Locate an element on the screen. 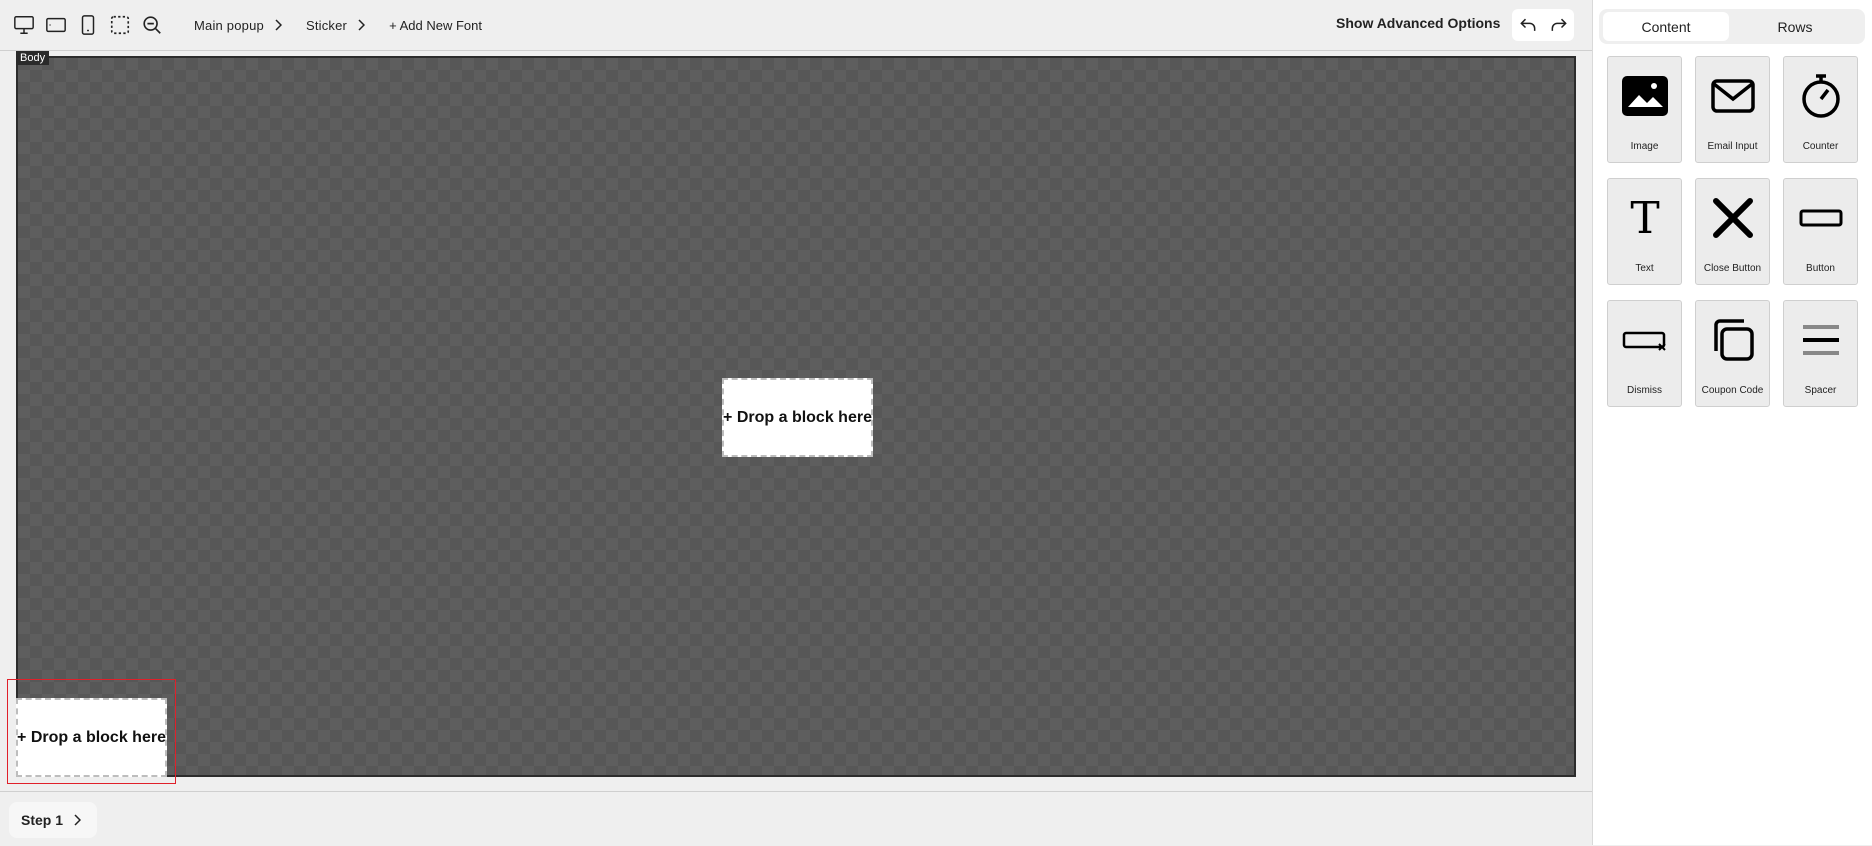  bottom-bar: Step 1 is located at coordinates (796, 818).